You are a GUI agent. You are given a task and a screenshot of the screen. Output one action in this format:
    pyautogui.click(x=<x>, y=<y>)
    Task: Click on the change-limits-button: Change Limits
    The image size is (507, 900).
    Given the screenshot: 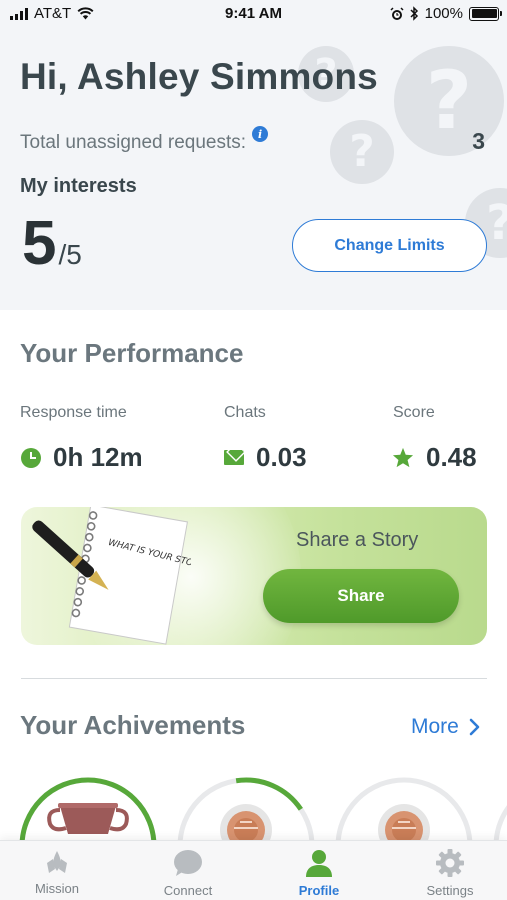 What is the action you would take?
    pyautogui.click(x=389, y=245)
    